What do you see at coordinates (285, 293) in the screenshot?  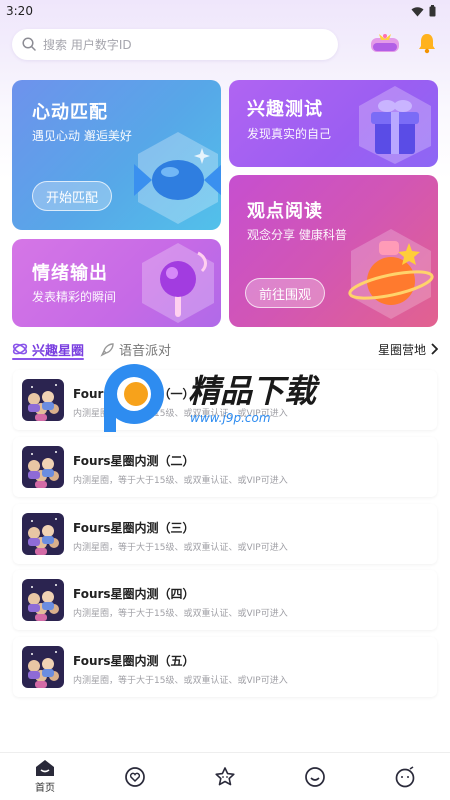 I see `go-watch-button: 前往围观` at bounding box center [285, 293].